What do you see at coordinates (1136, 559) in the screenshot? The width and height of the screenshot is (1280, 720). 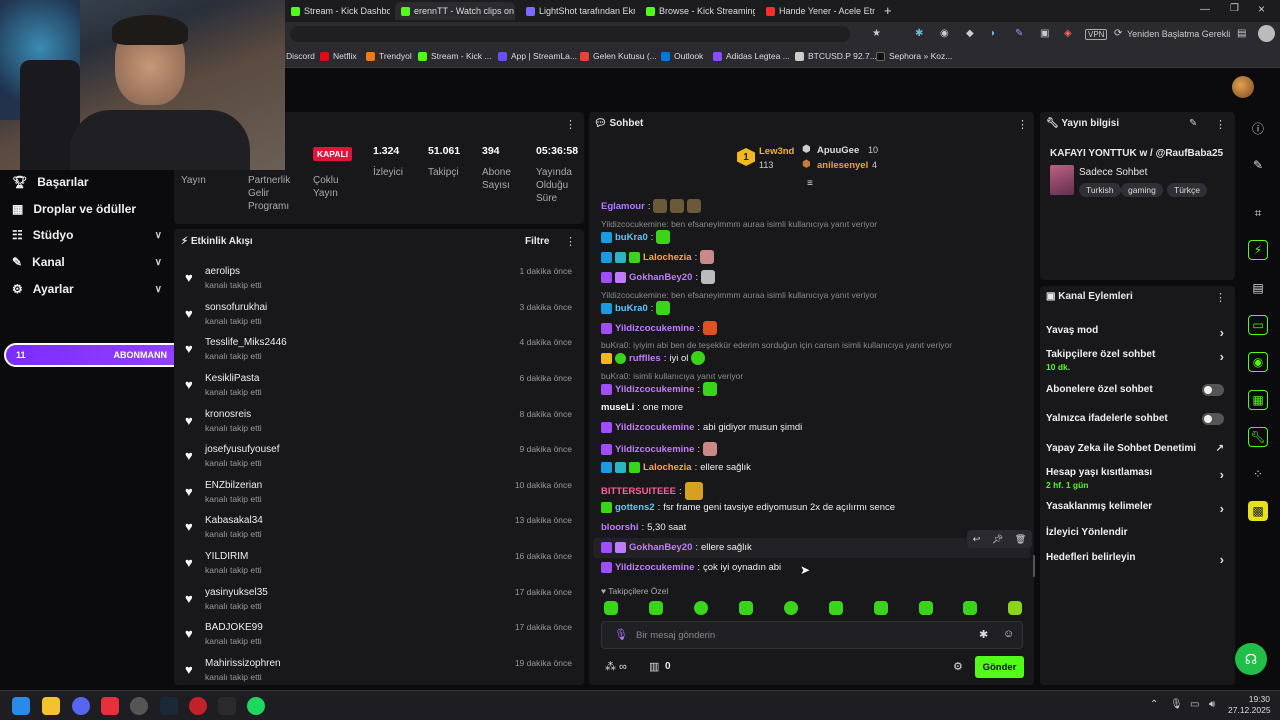 I see `action-set-goals: Hedefleri belirleyin ›` at bounding box center [1136, 559].